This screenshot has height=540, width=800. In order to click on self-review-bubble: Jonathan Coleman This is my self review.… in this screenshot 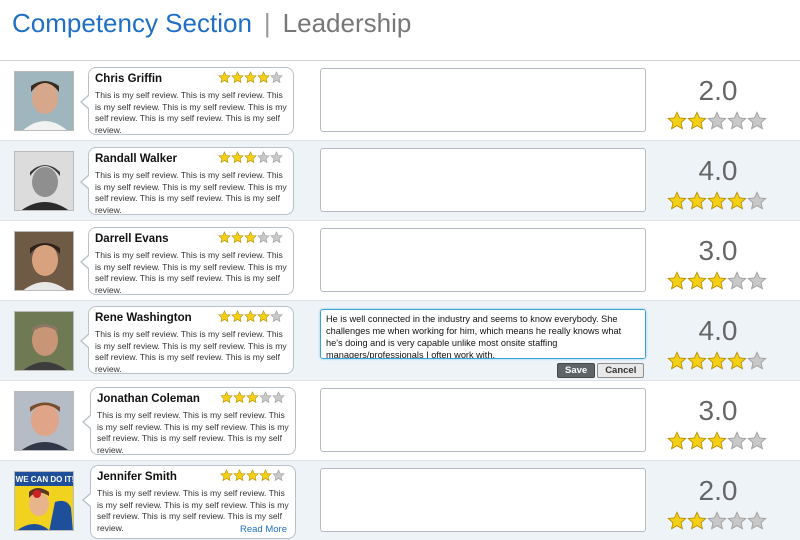, I will do `click(189, 421)`.